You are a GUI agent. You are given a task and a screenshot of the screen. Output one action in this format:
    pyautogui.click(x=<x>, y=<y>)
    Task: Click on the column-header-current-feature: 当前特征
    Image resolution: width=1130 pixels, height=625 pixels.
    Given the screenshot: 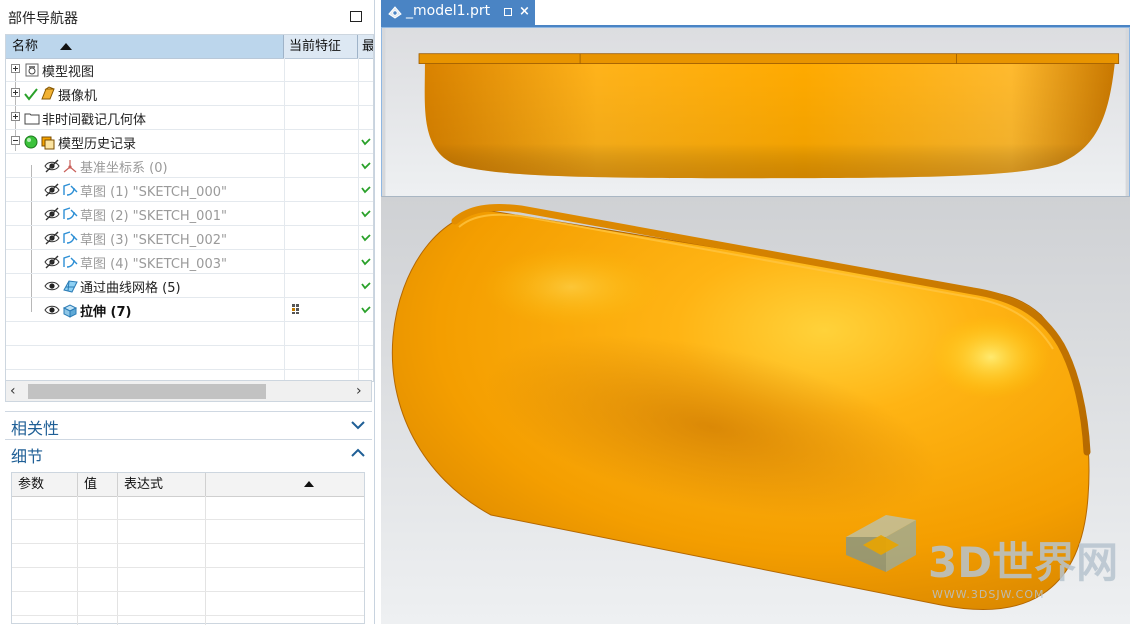 What is the action you would take?
    pyautogui.click(x=321, y=46)
    